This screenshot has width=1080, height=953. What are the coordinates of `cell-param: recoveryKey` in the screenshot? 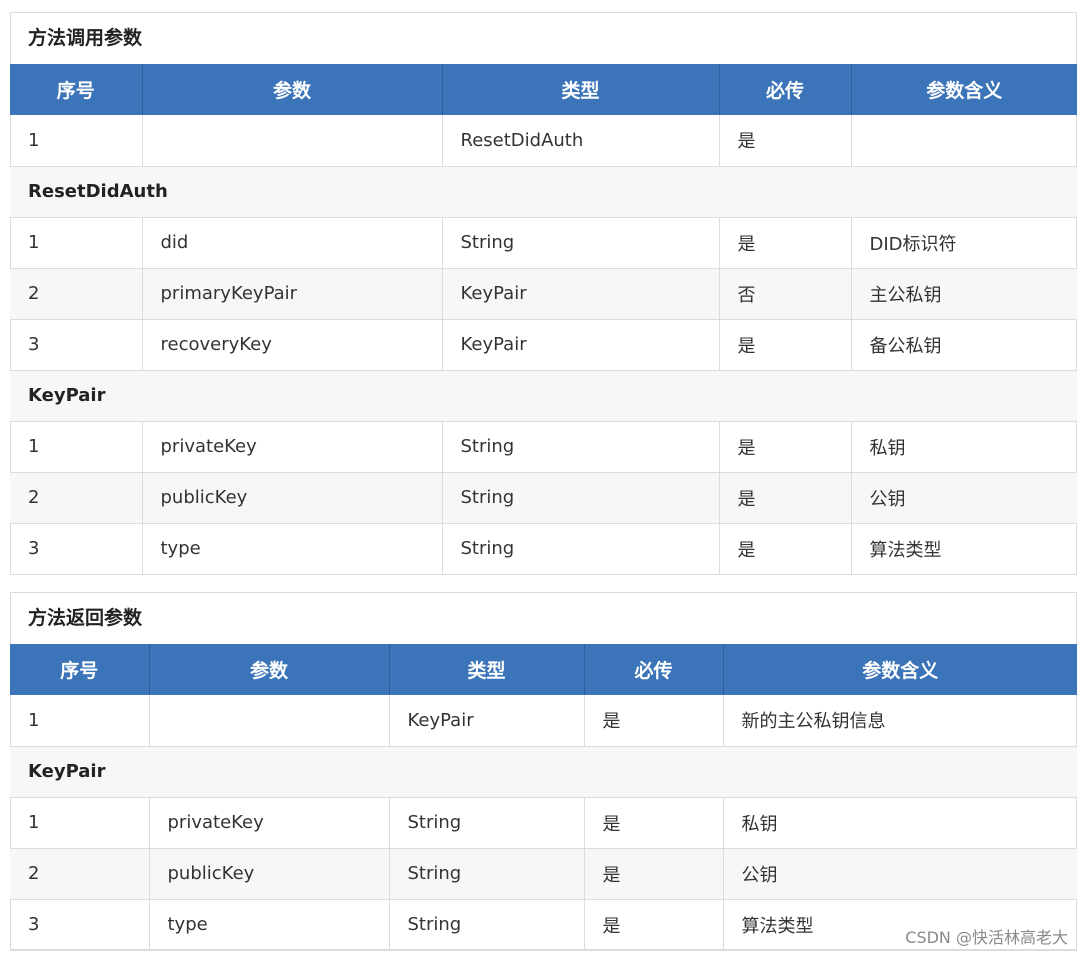 It's located at (292, 345).